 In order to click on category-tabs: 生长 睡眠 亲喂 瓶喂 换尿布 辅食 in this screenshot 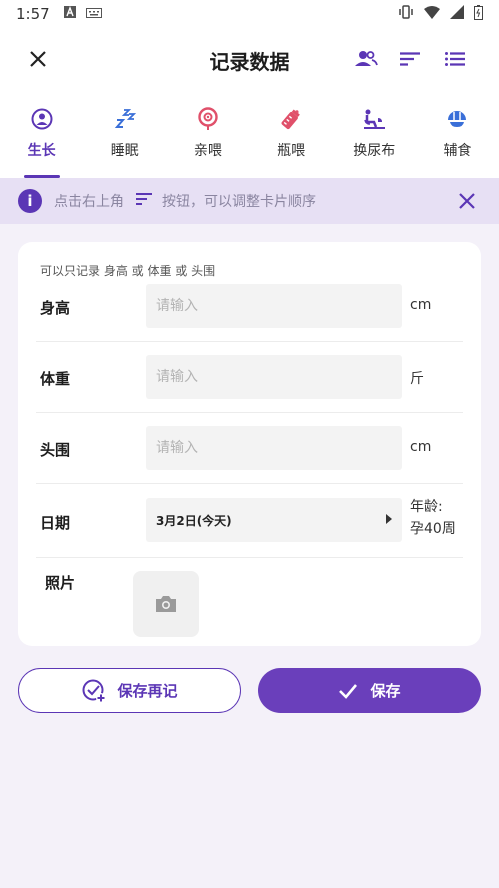, I will do `click(249, 134)`.